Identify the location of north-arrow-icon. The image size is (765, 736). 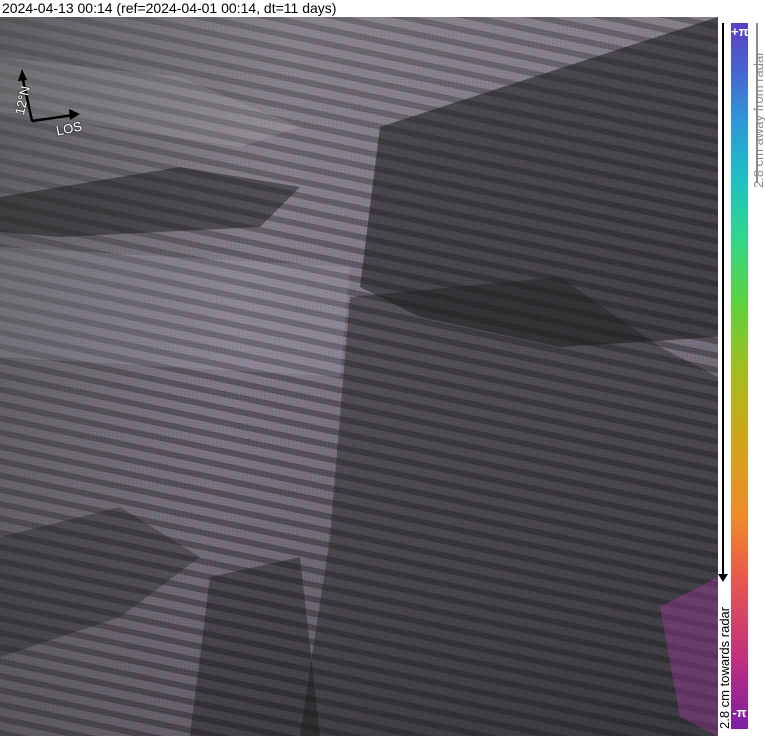
(49, 96).